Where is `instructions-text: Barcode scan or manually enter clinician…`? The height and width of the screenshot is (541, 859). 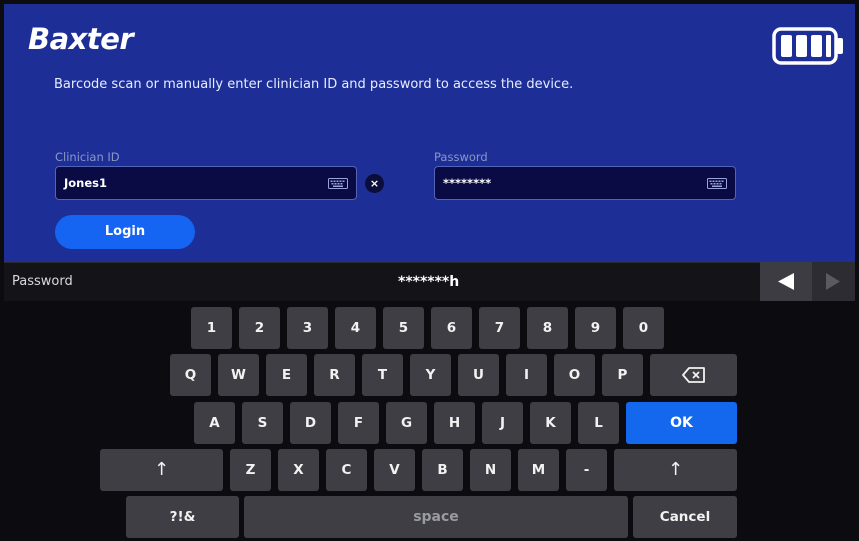 instructions-text: Barcode scan or manually enter clinician… is located at coordinates (314, 84).